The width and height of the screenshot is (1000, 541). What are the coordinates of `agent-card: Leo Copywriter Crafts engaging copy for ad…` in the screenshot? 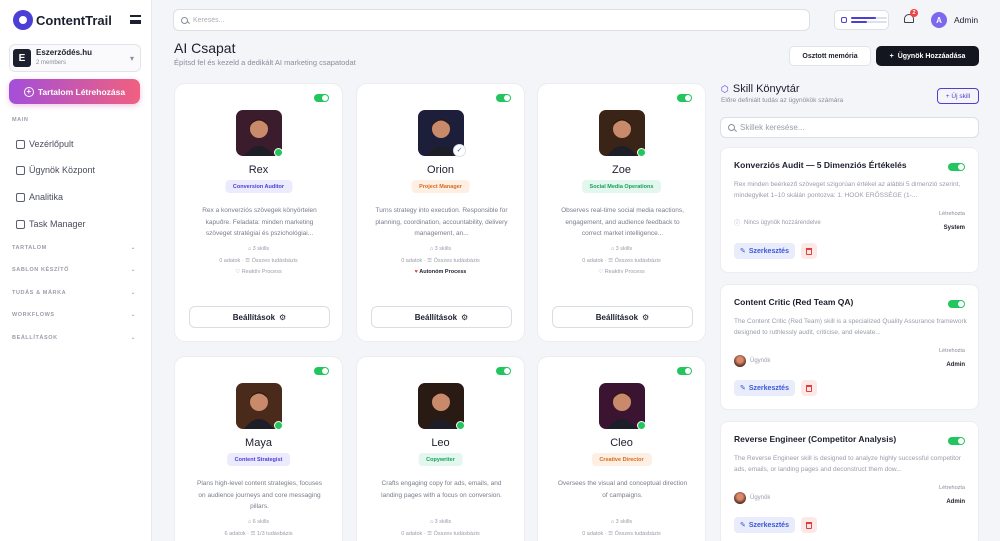 It's located at (440, 448).